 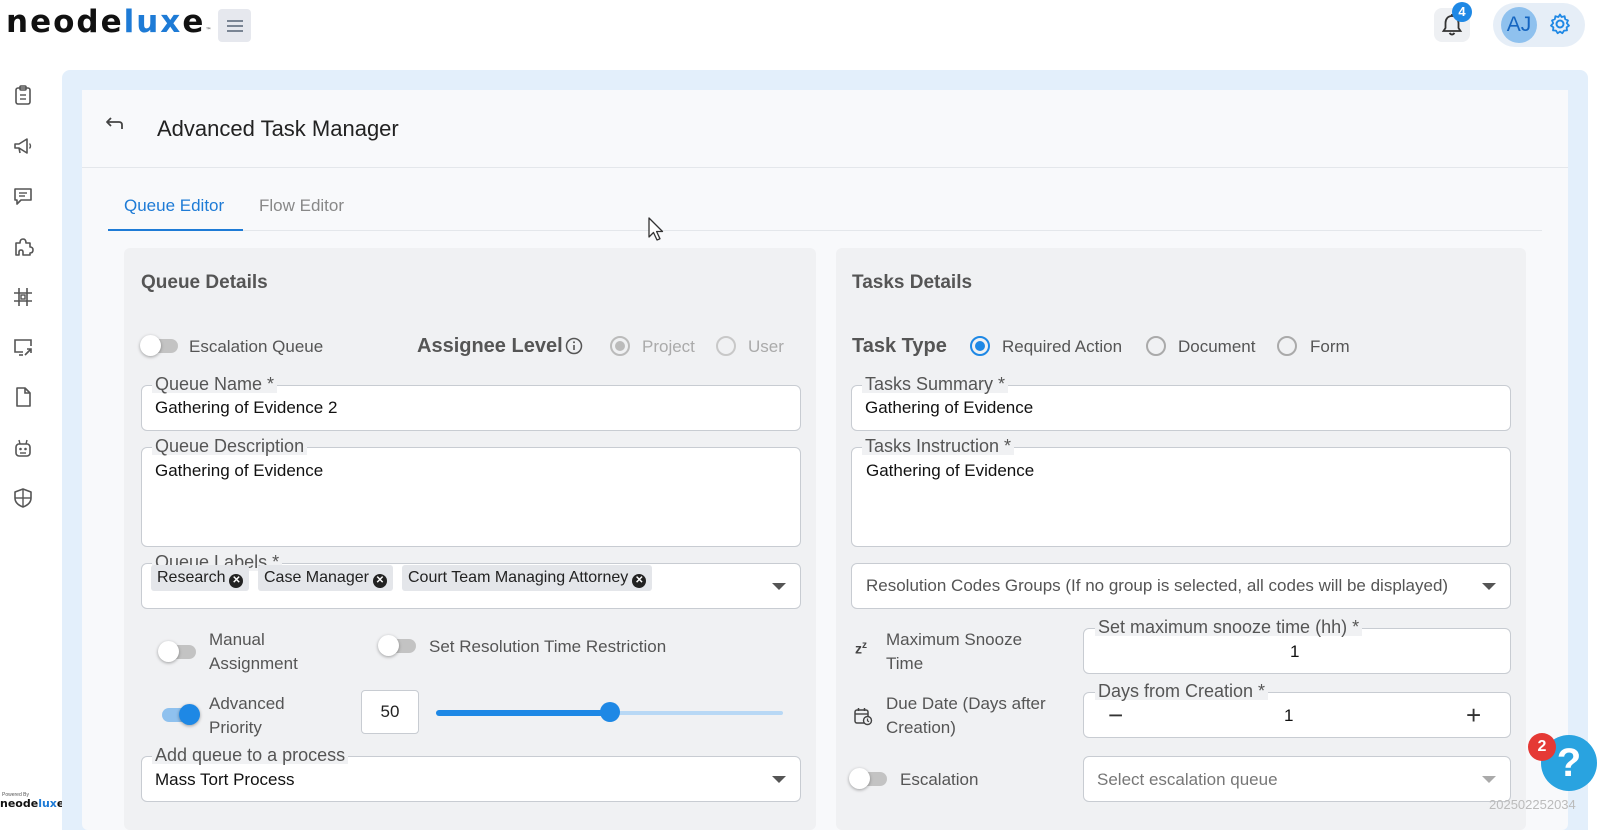 I want to click on chat-icon, so click(x=23, y=196).